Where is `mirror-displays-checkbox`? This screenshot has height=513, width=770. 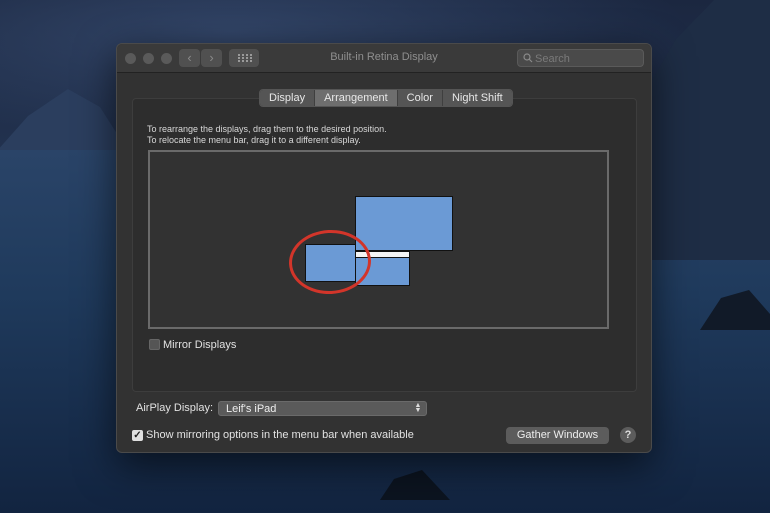
mirror-displays-checkbox is located at coordinates (154, 344).